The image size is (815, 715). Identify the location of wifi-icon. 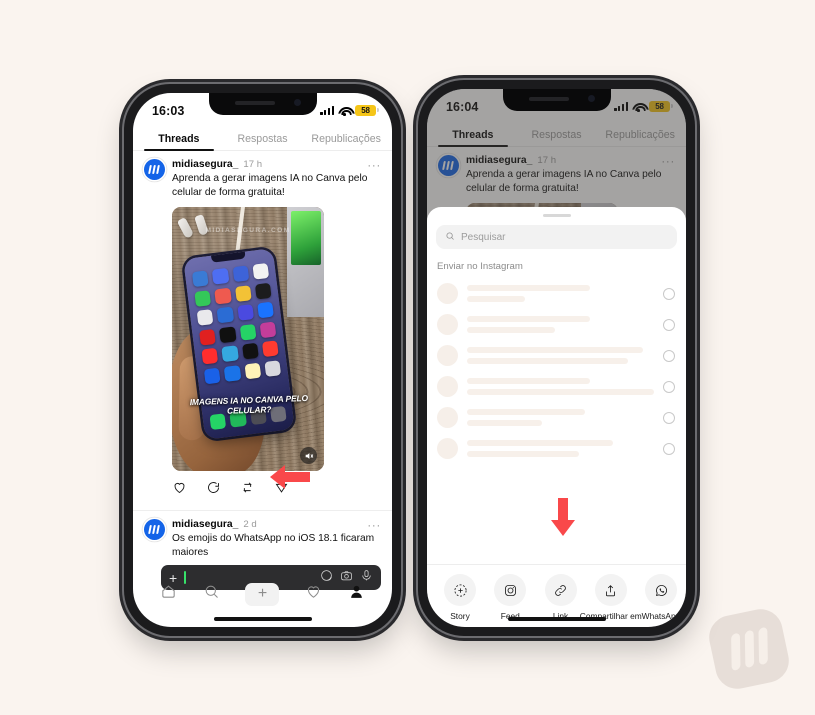
(344, 111).